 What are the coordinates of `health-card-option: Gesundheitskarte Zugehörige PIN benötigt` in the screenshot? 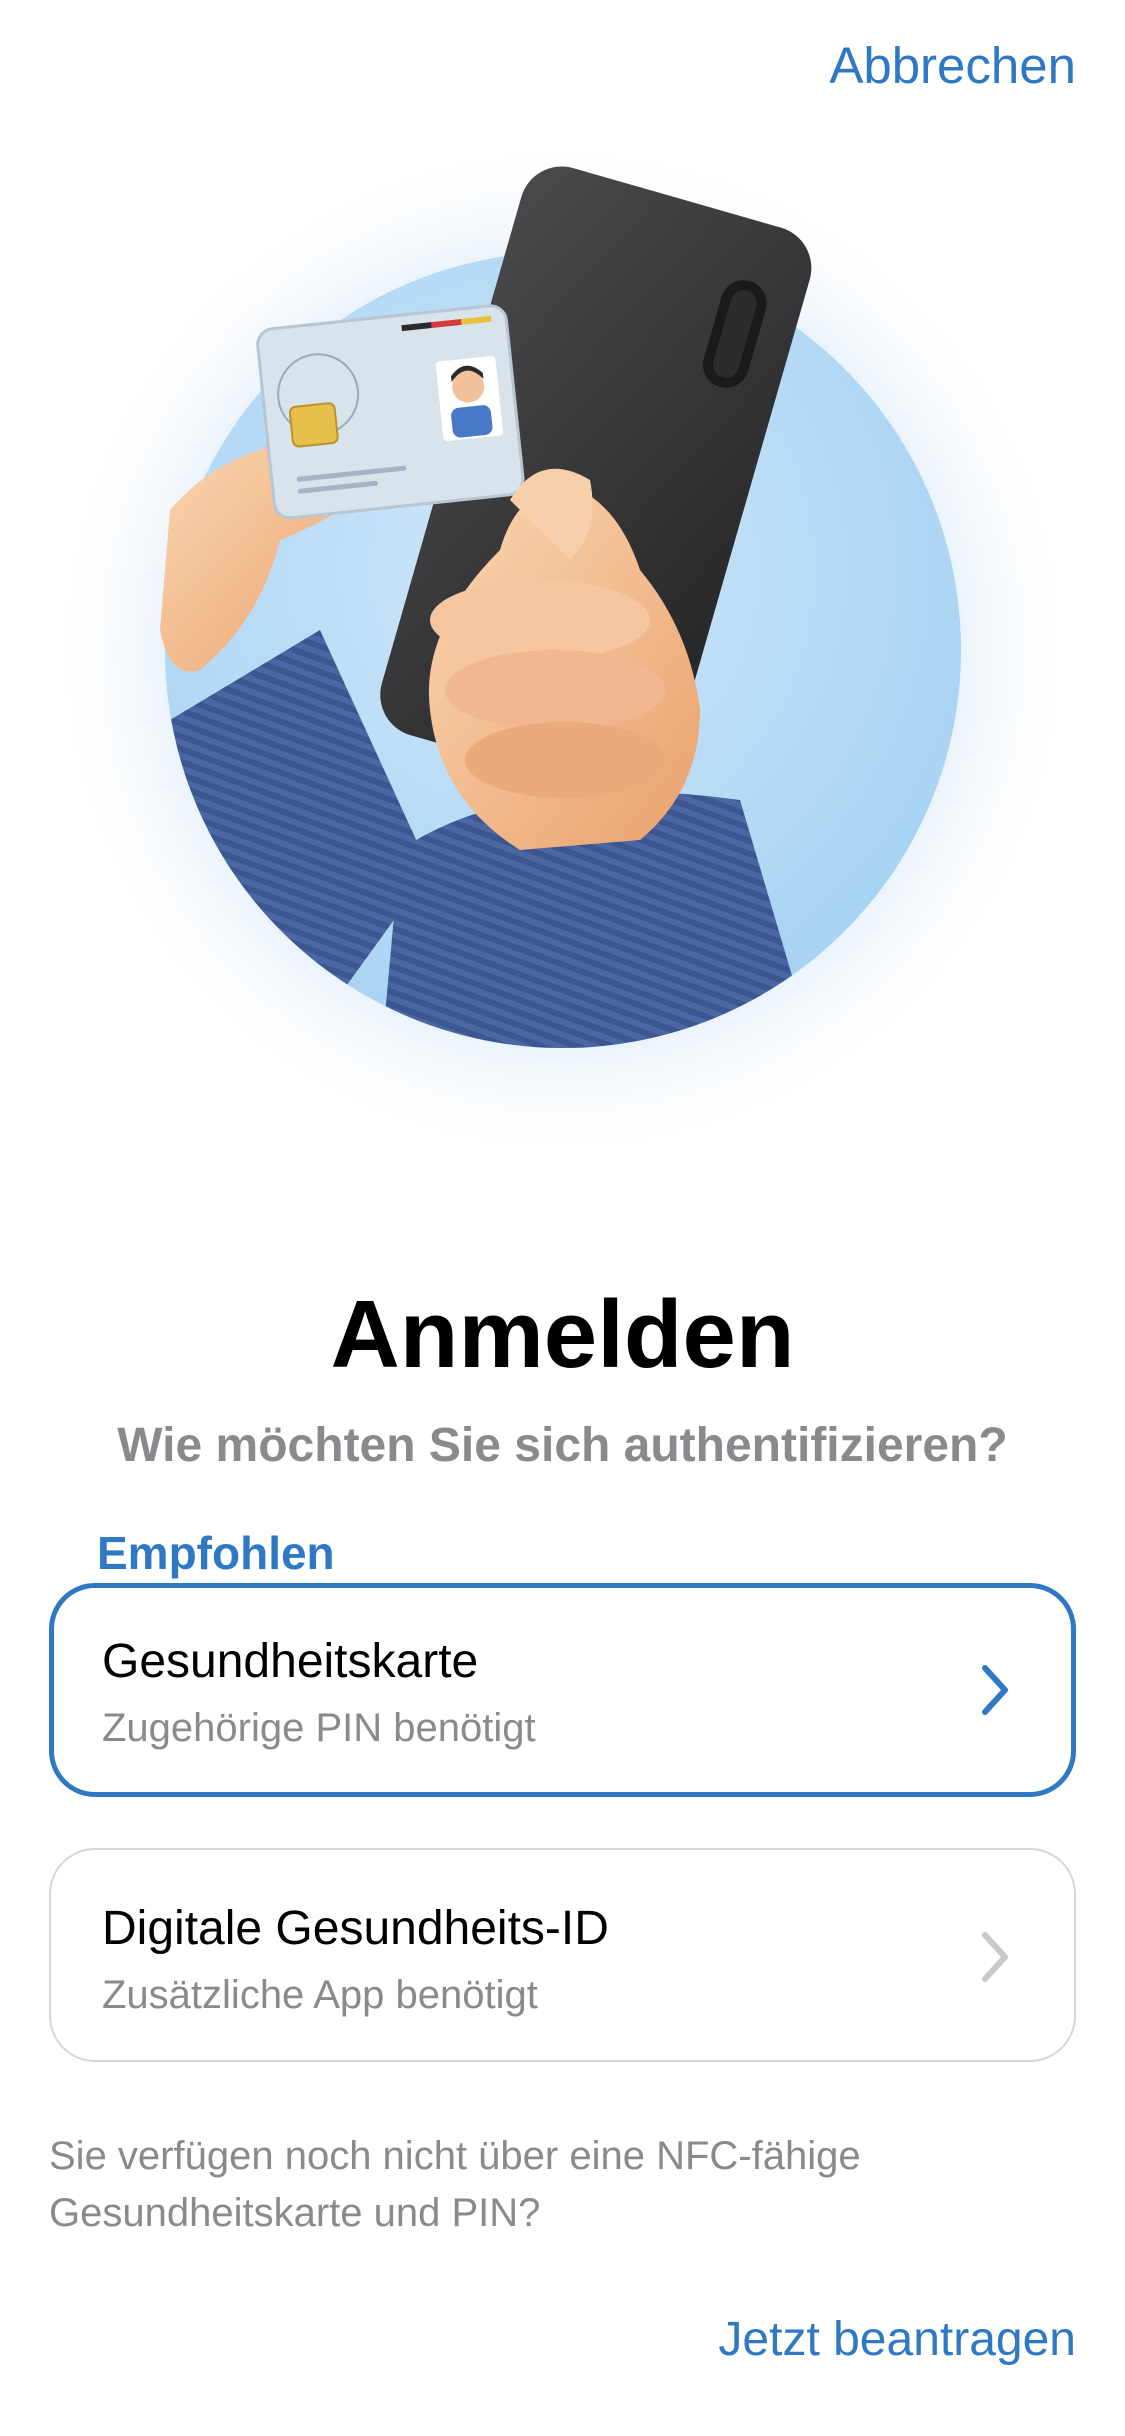 It's located at (562, 1690).